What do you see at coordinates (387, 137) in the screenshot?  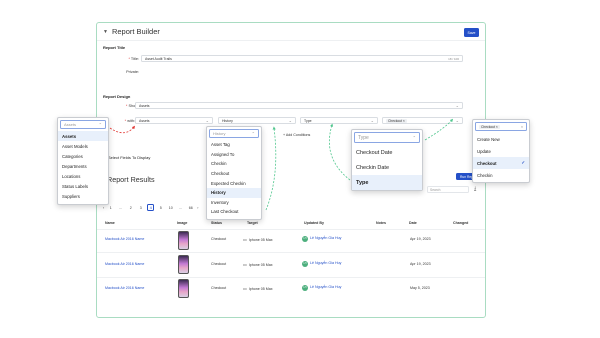 I see `type-dropdown-input: Type ⌃` at bounding box center [387, 137].